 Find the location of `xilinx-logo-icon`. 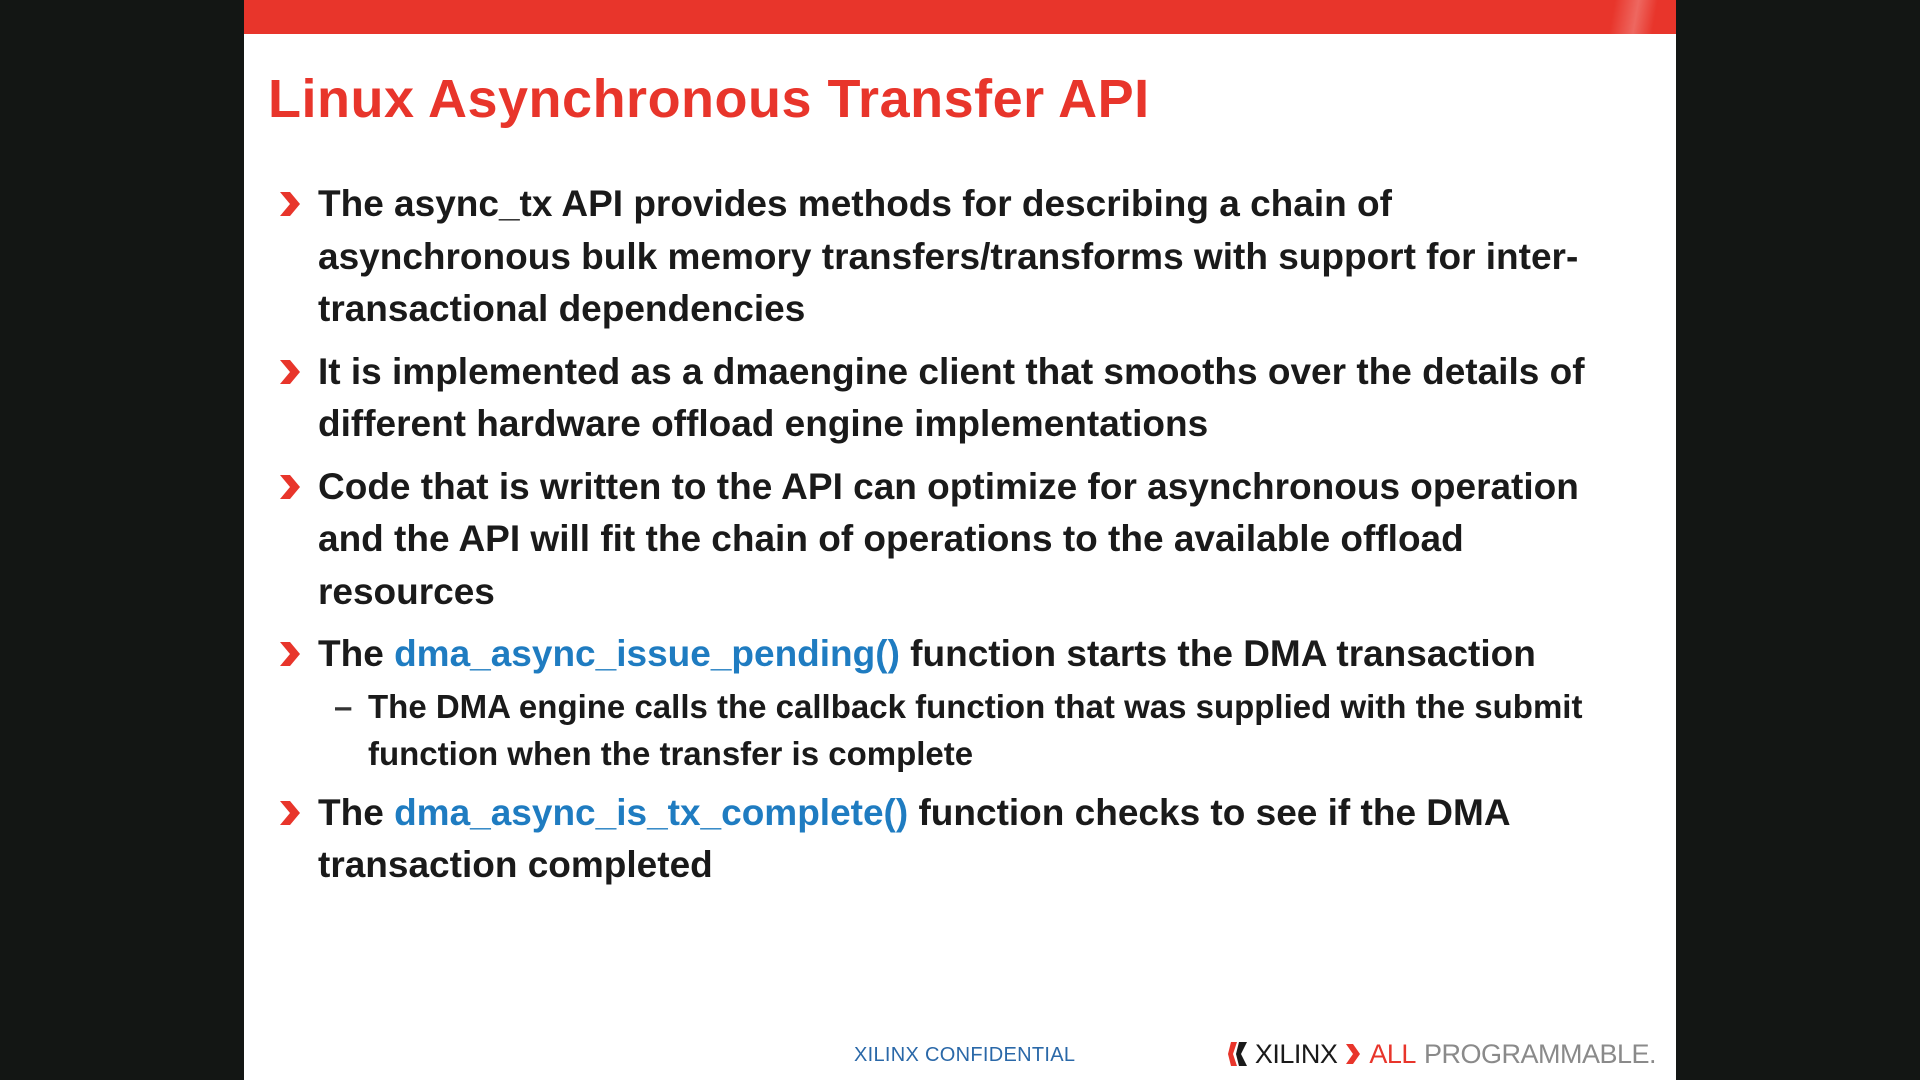

xilinx-logo-icon is located at coordinates (1237, 1054).